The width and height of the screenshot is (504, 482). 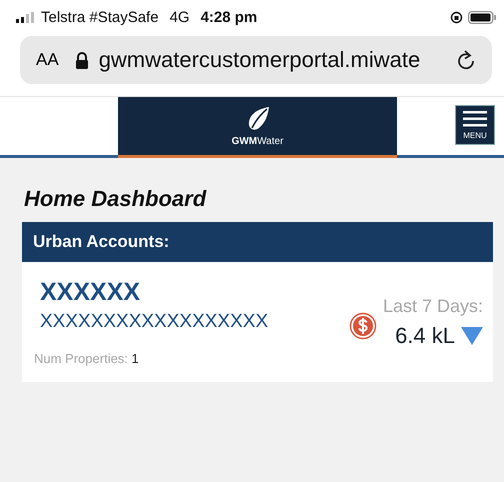 What do you see at coordinates (475, 118) in the screenshot?
I see `menu-icon` at bounding box center [475, 118].